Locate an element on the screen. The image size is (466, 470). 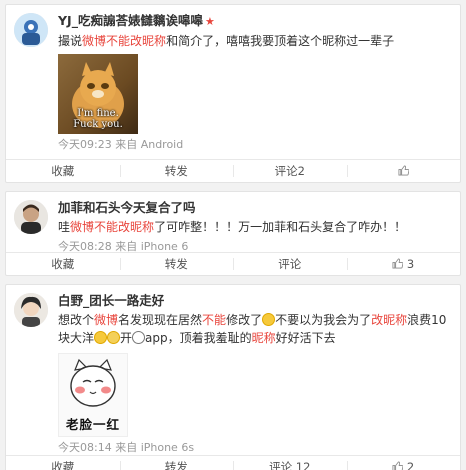
comment-button: 评论2 is located at coordinates (290, 171).